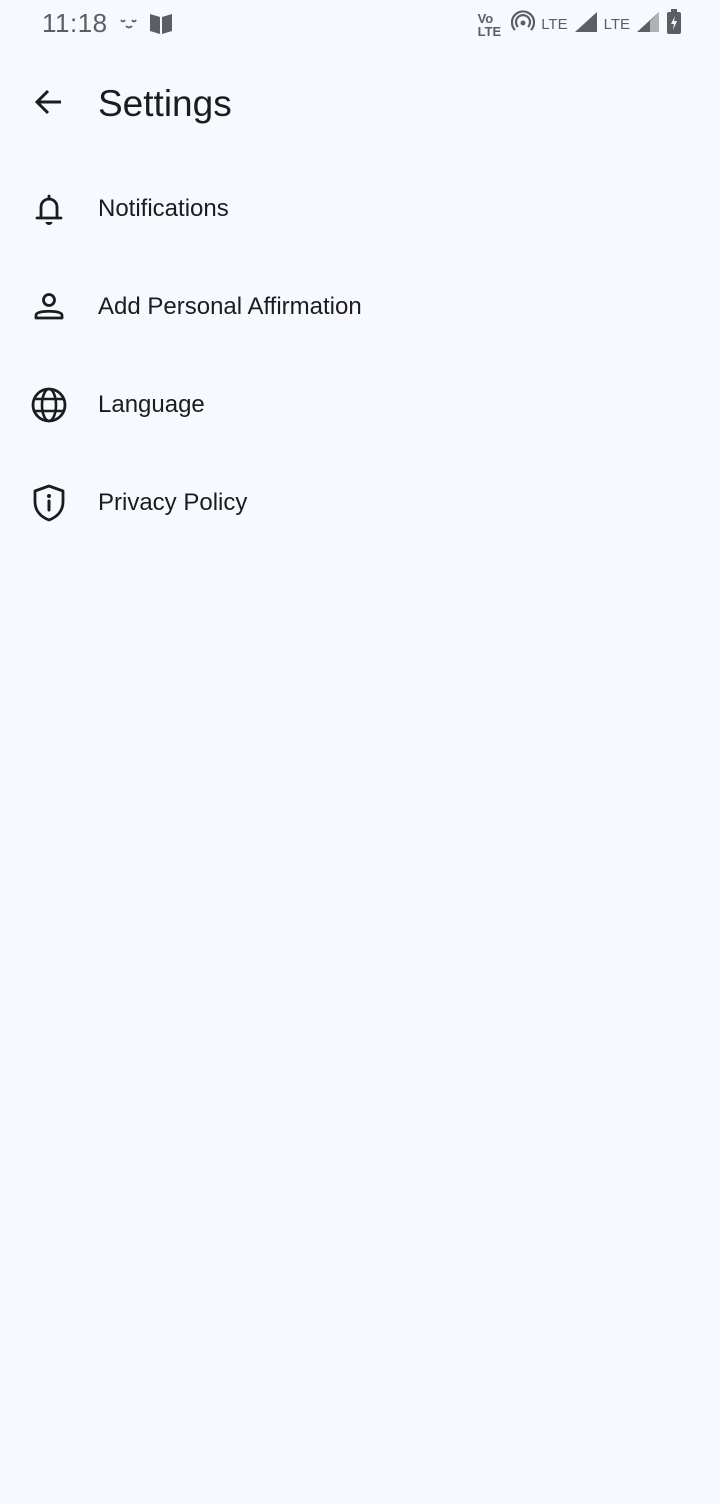 This screenshot has width=720, height=1504. What do you see at coordinates (523, 24) in the screenshot?
I see `hotspot-icon` at bounding box center [523, 24].